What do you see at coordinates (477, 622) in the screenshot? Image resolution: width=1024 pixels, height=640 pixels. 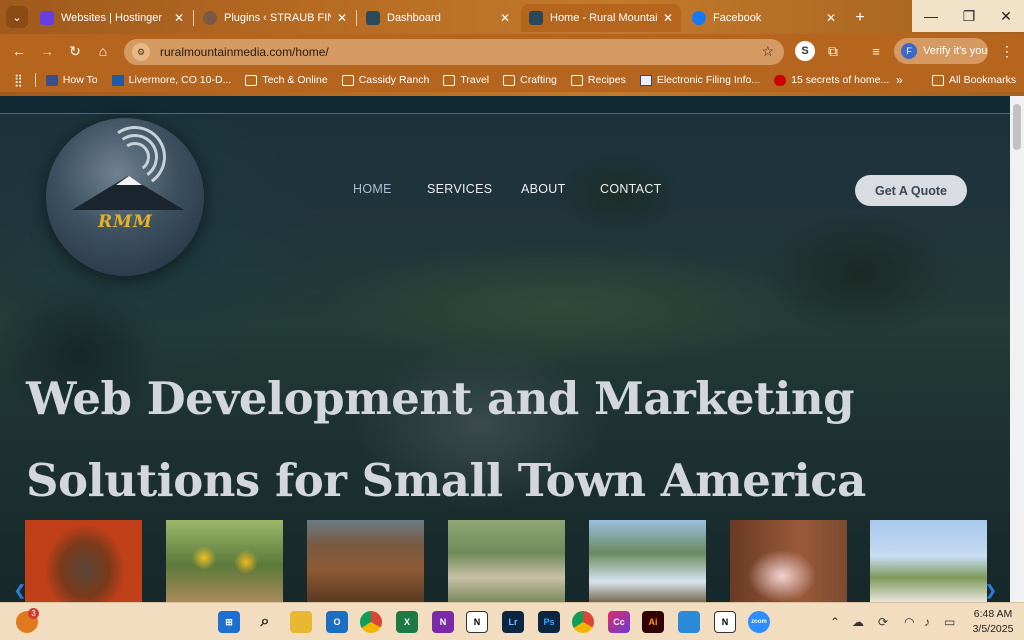 I see `notion-icon: N` at bounding box center [477, 622].